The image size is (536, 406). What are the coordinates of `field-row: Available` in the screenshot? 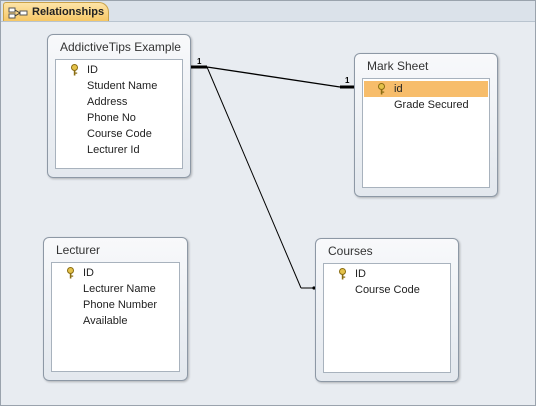 It's located at (115, 321).